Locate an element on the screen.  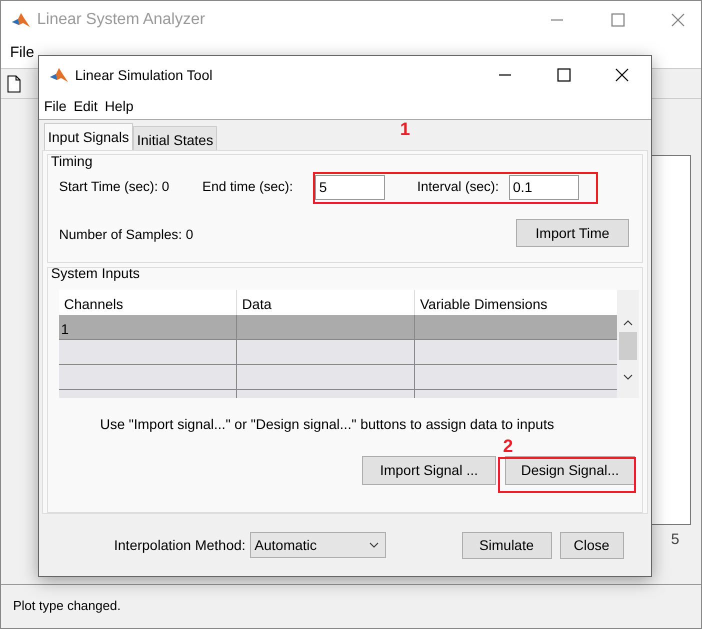
close-icon is located at coordinates (622, 75).